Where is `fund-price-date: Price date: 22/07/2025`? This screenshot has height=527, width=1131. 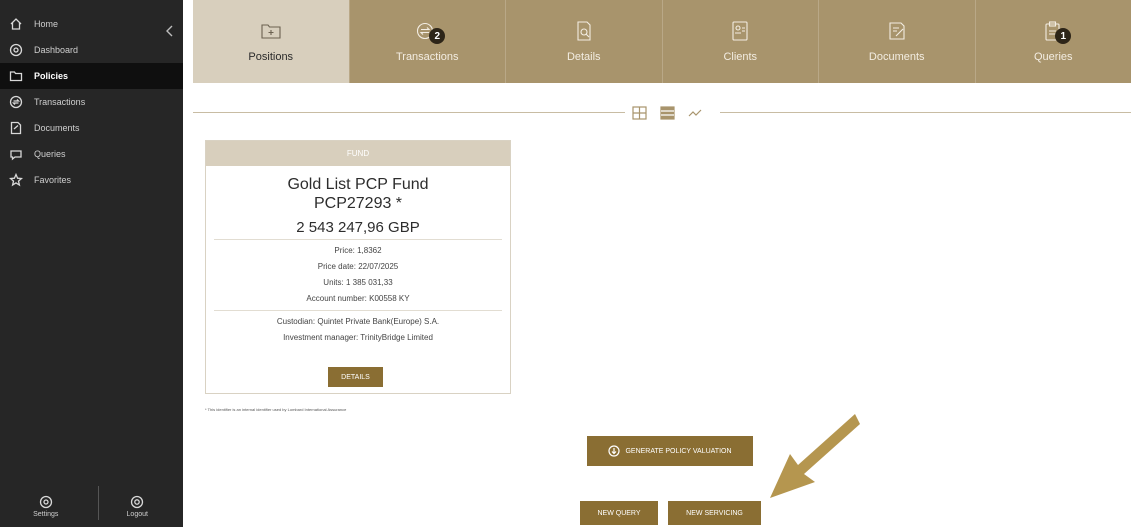 fund-price-date: Price date: 22/07/2025 is located at coordinates (358, 266).